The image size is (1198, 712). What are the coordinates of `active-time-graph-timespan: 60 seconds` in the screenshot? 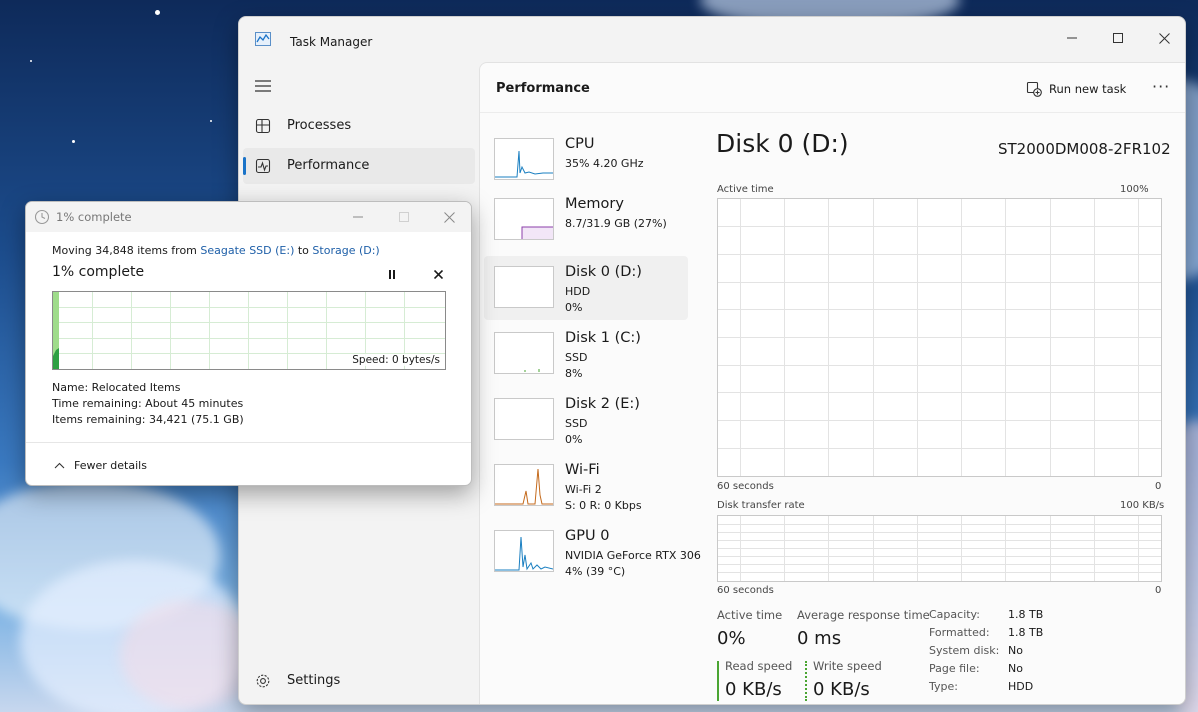 It's located at (745, 486).